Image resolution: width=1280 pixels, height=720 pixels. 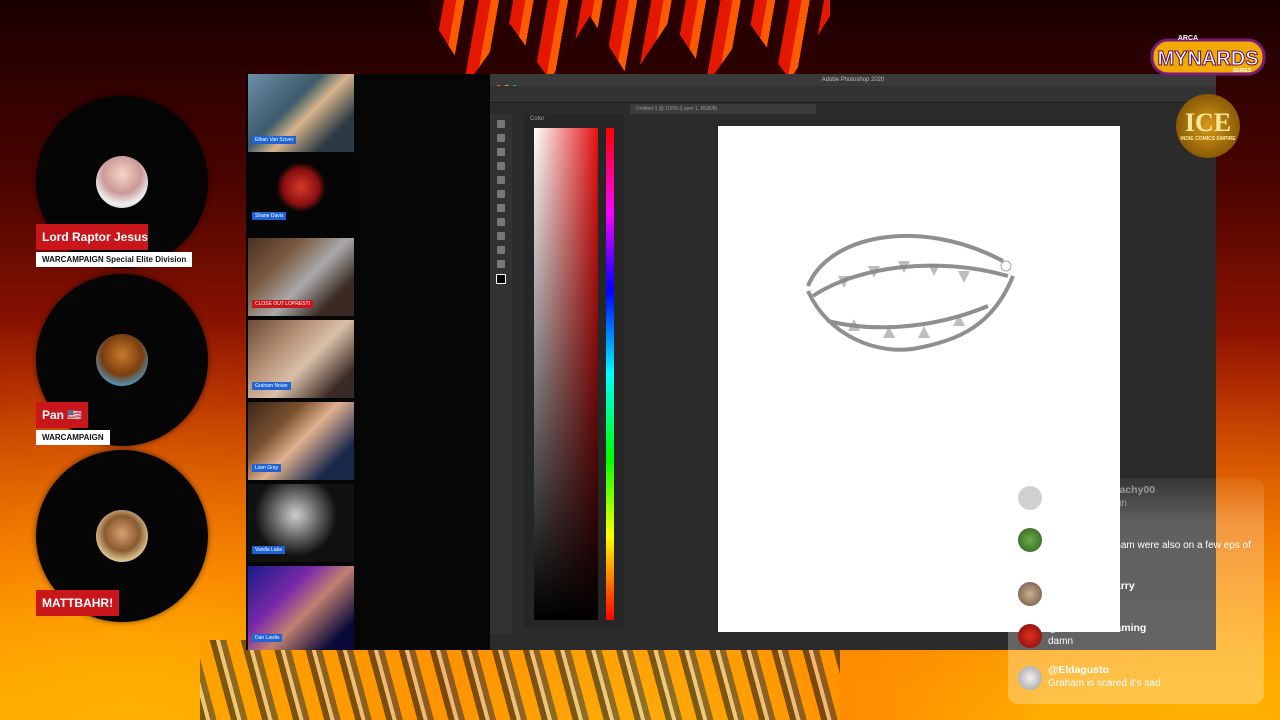 What do you see at coordinates (501, 222) in the screenshot?
I see `pen-tool-icon` at bounding box center [501, 222].